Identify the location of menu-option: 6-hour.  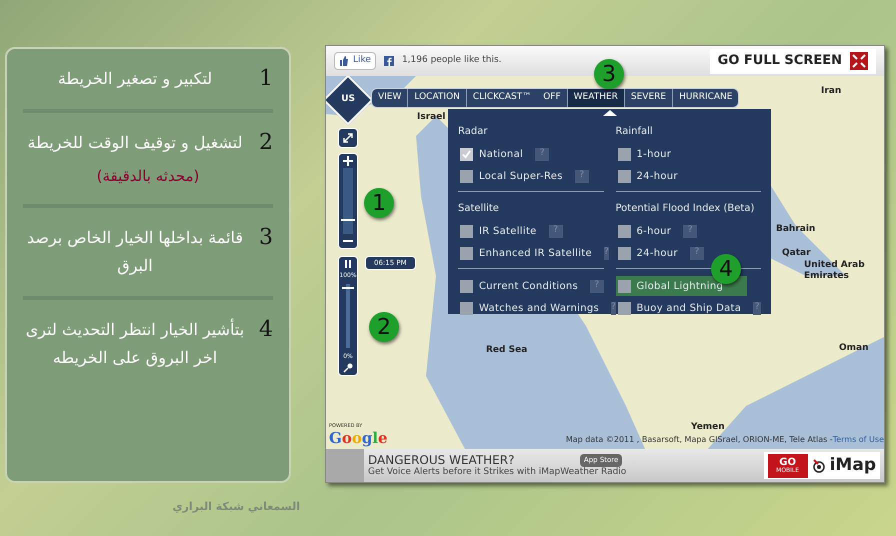
(645, 231).